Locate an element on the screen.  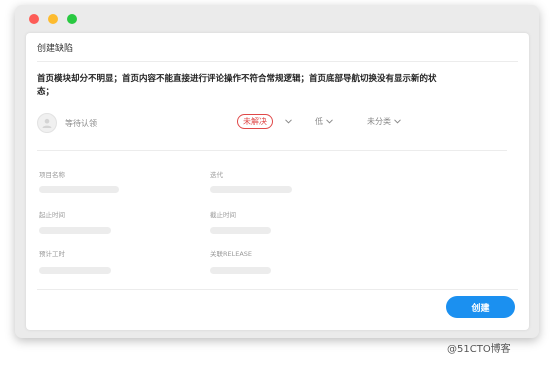
field-label-release: 关联RELEASE is located at coordinates (231, 254).